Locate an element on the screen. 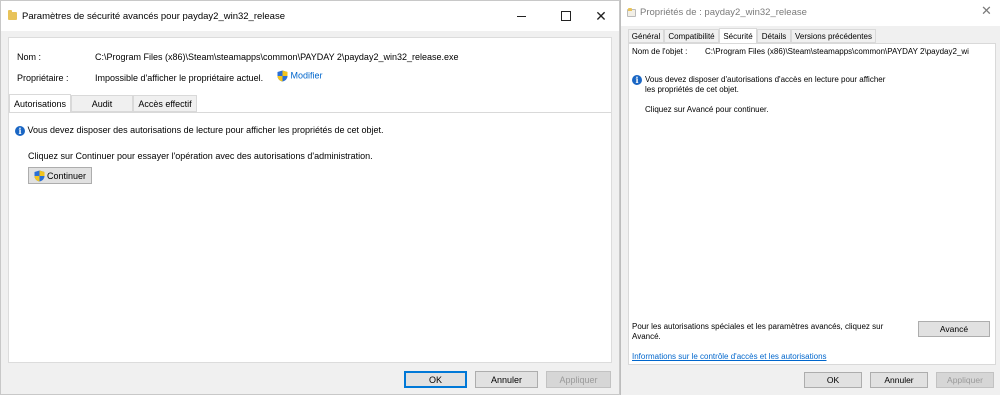  object-name-label: Nom de l'objet : is located at coordinates (660, 51).